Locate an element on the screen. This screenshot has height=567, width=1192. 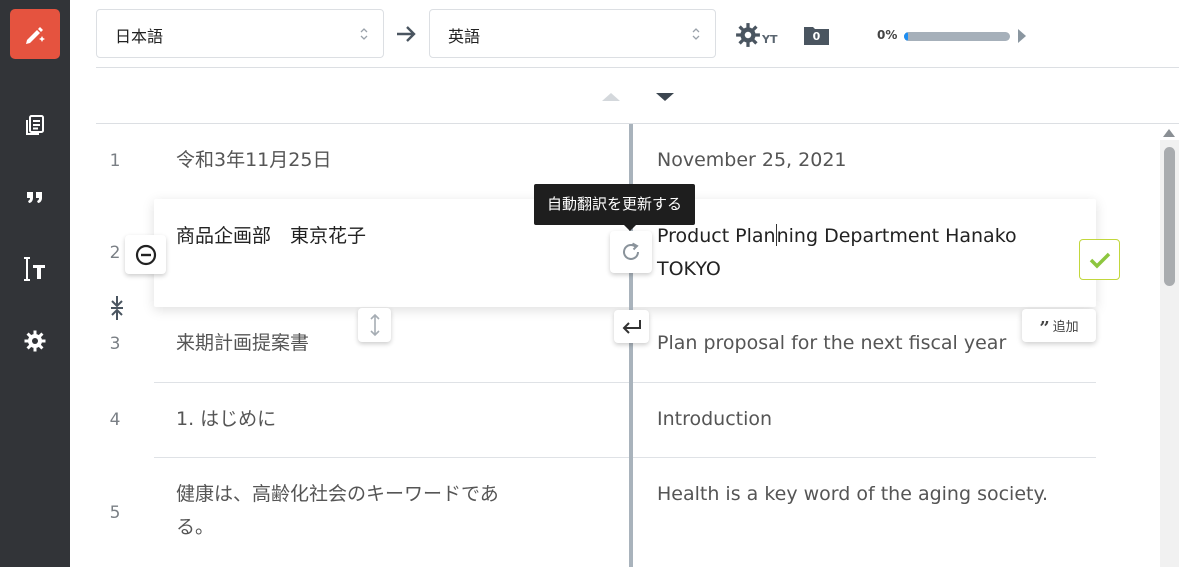
header-divider is located at coordinates (637, 67).